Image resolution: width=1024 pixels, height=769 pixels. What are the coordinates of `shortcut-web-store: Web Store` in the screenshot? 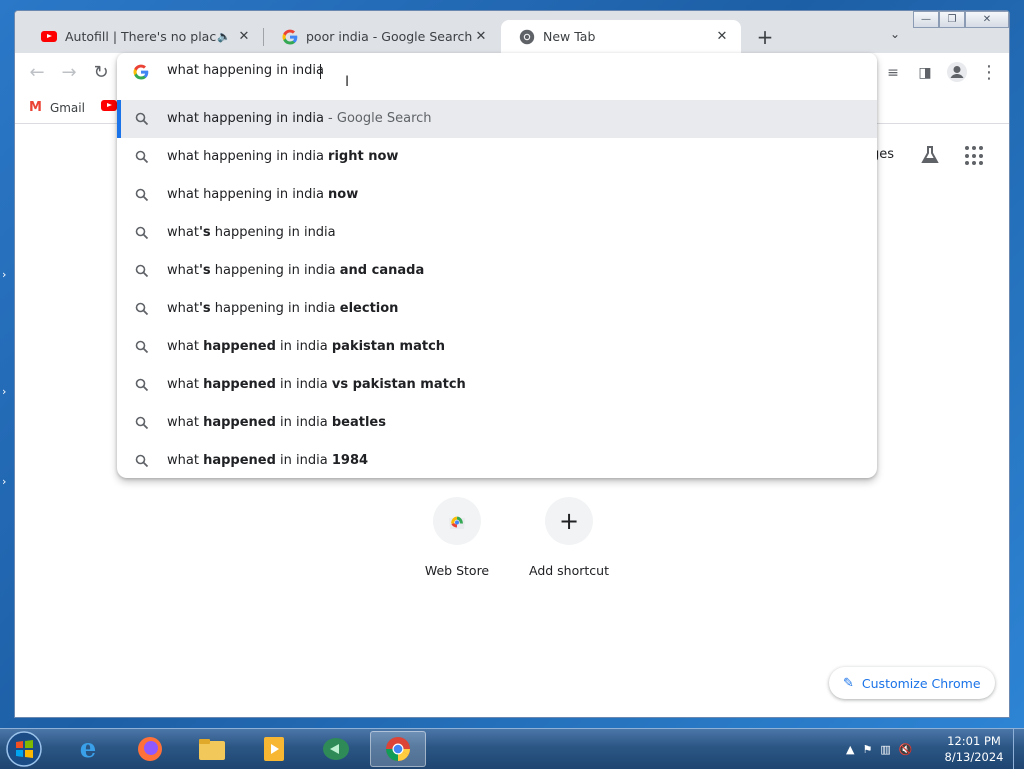 It's located at (457, 537).